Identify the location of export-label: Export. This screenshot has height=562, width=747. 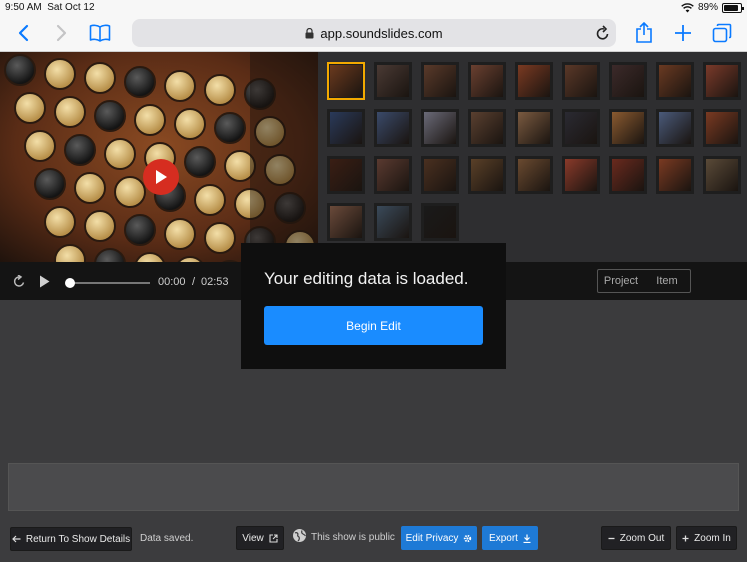
(503, 538).